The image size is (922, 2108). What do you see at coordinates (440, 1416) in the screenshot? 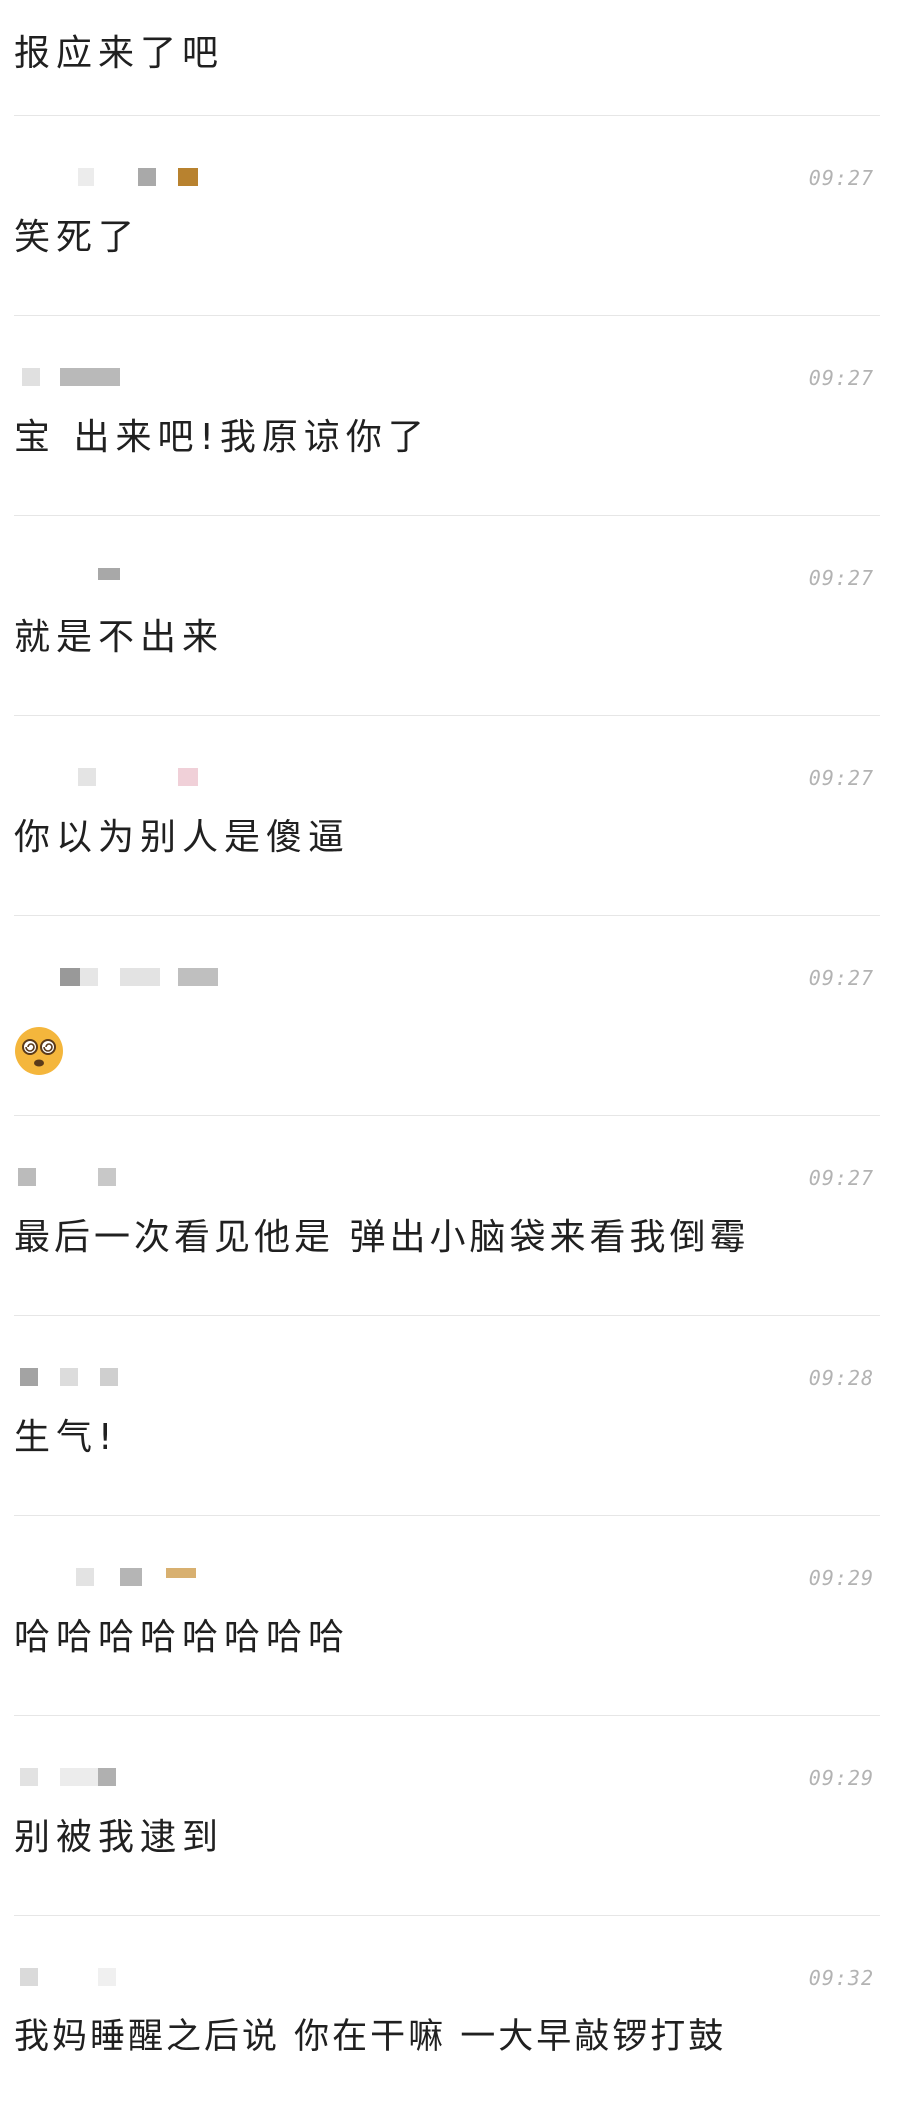
I see `comment-item: 09:28 生气!` at bounding box center [440, 1416].